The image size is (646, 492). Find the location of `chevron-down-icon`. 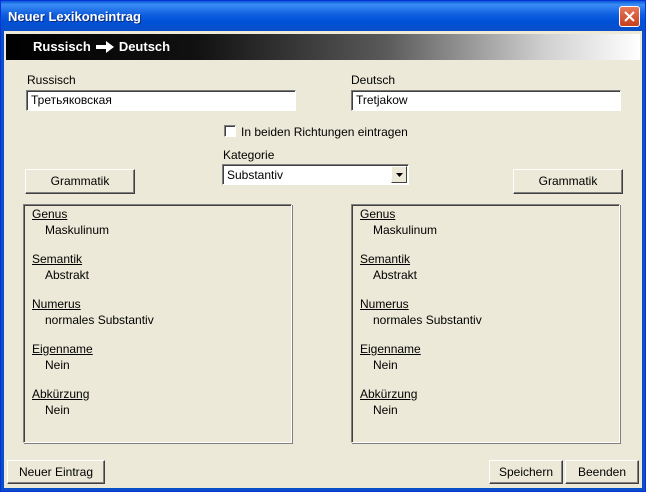

chevron-down-icon is located at coordinates (399, 175).